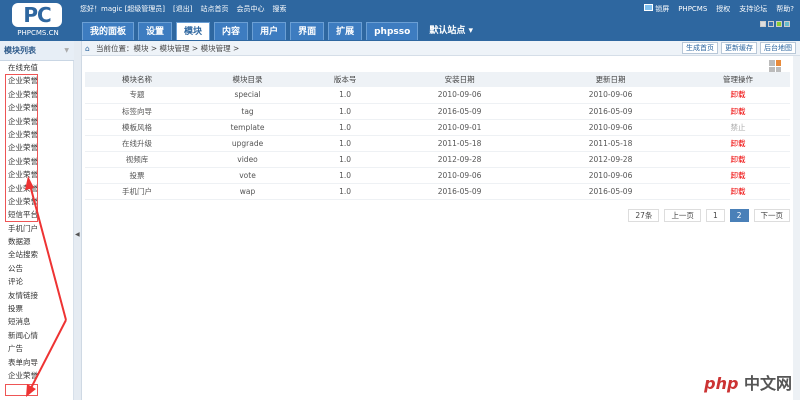 Image resolution: width=800 pixels, height=400 pixels. Describe the element at coordinates (280, 9) in the screenshot. I see `search-link: 搜索` at that location.